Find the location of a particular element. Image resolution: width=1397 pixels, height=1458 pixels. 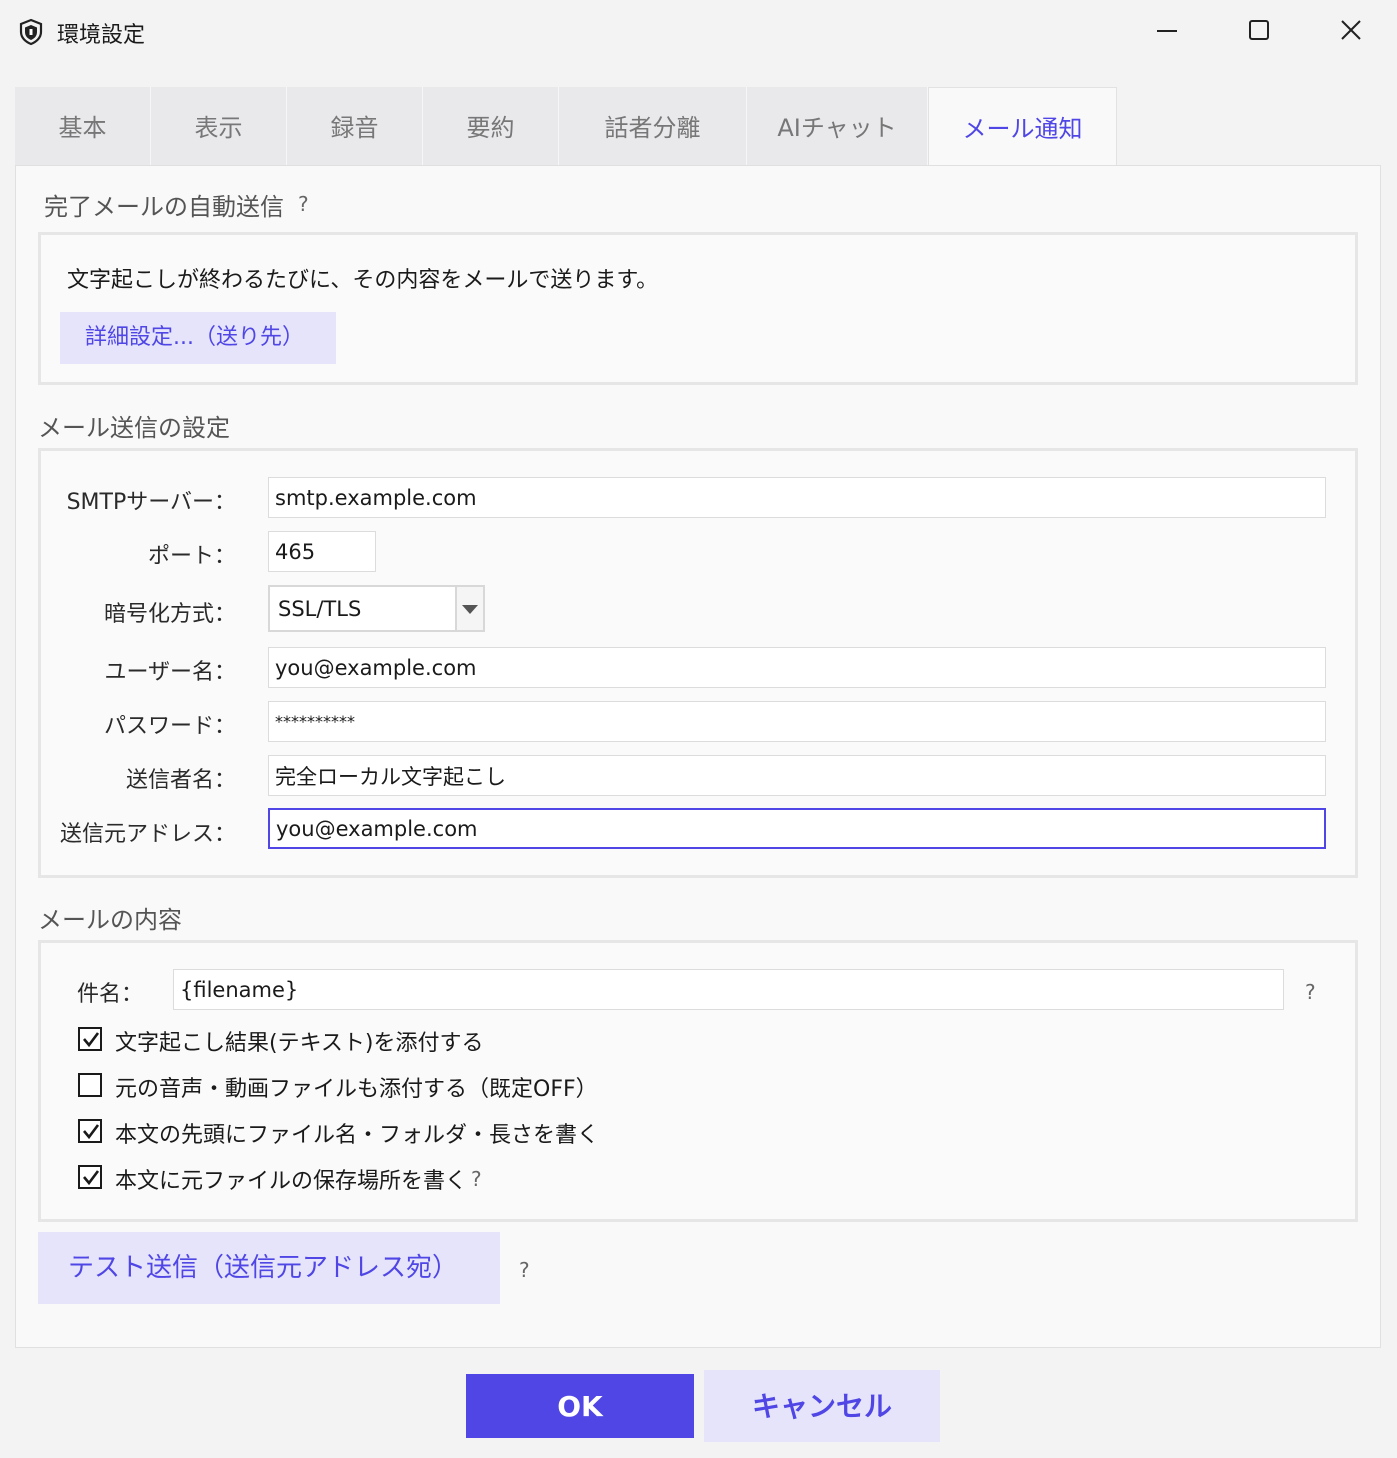

tab-ai-chat: AIチャット is located at coordinates (837, 126).